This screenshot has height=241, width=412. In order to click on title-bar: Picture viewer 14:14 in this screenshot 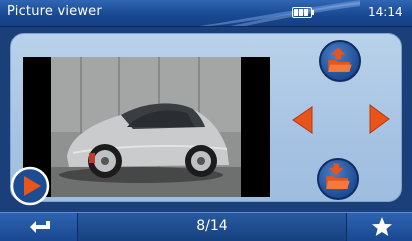, I will do `click(206, 13)`.